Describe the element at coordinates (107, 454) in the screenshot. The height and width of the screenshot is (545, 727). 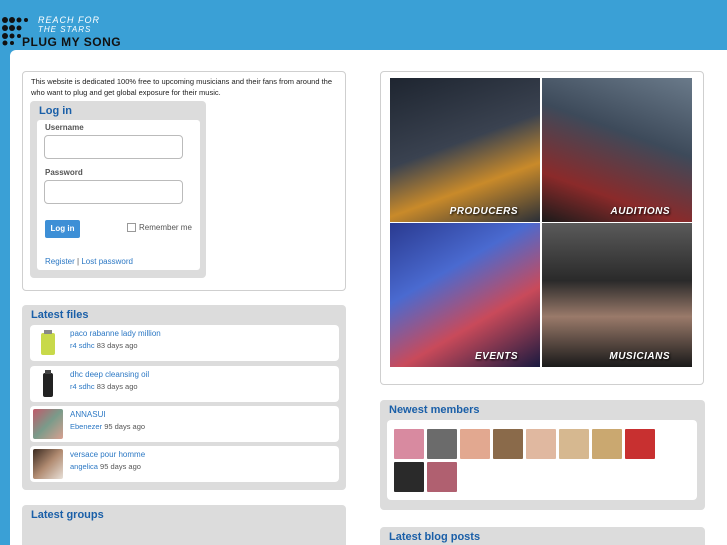
I see `file-title: versace pour homme` at that location.